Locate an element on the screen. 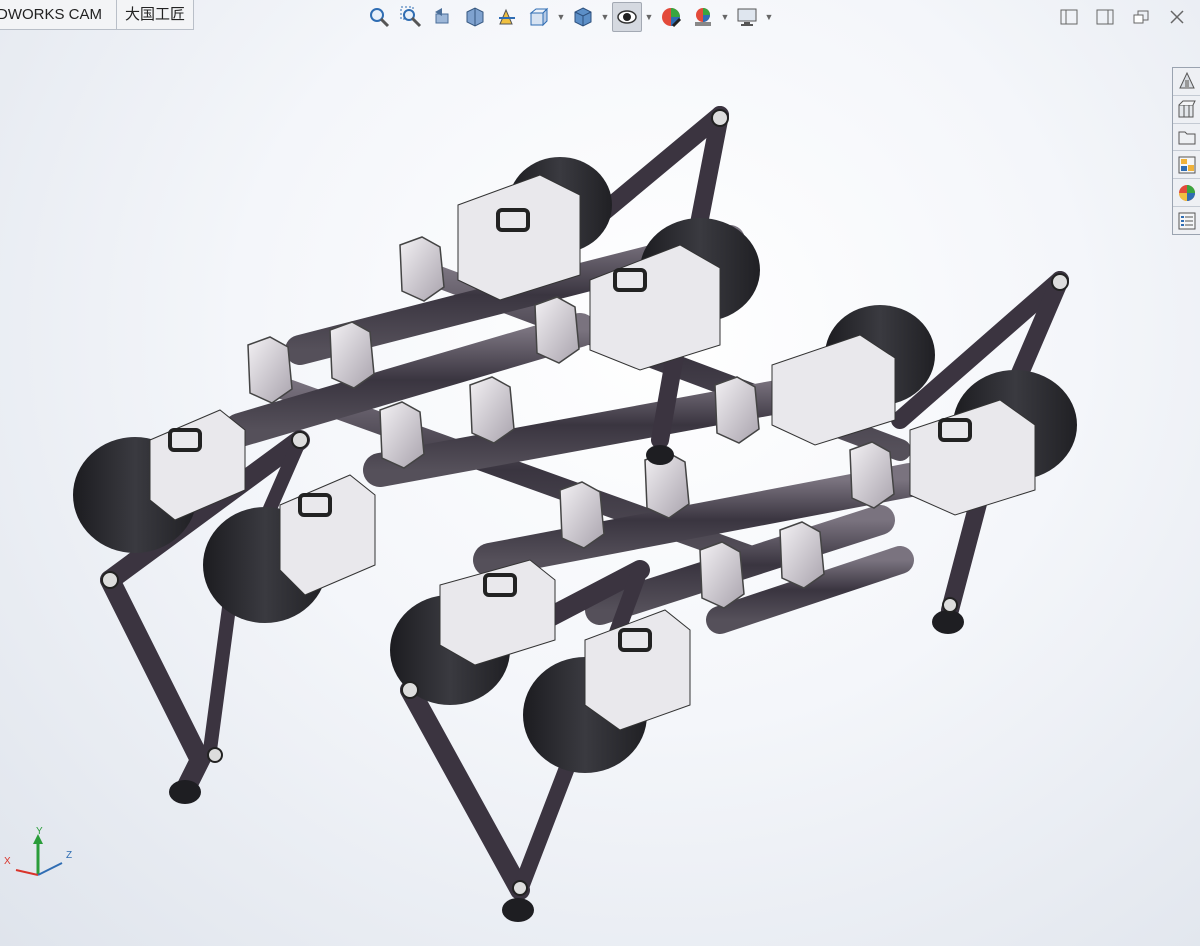 Image resolution: width=1200 pixels, height=946 pixels. actuator-rear-right is located at coordinates (674, 294).